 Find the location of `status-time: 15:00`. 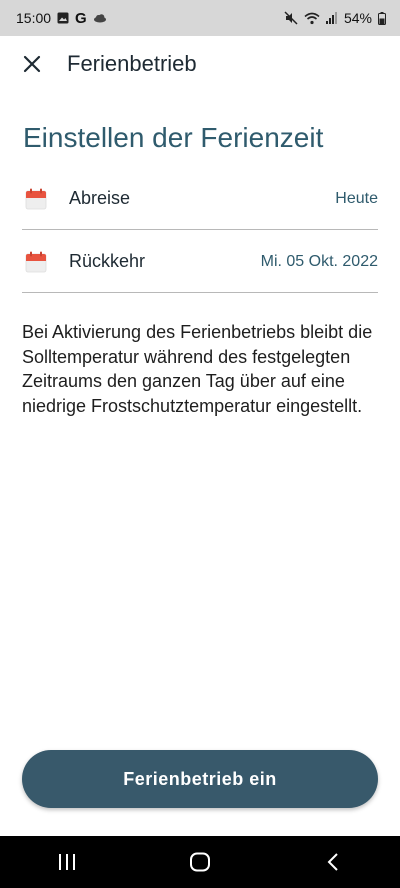

status-time: 15:00 is located at coordinates (34, 18).